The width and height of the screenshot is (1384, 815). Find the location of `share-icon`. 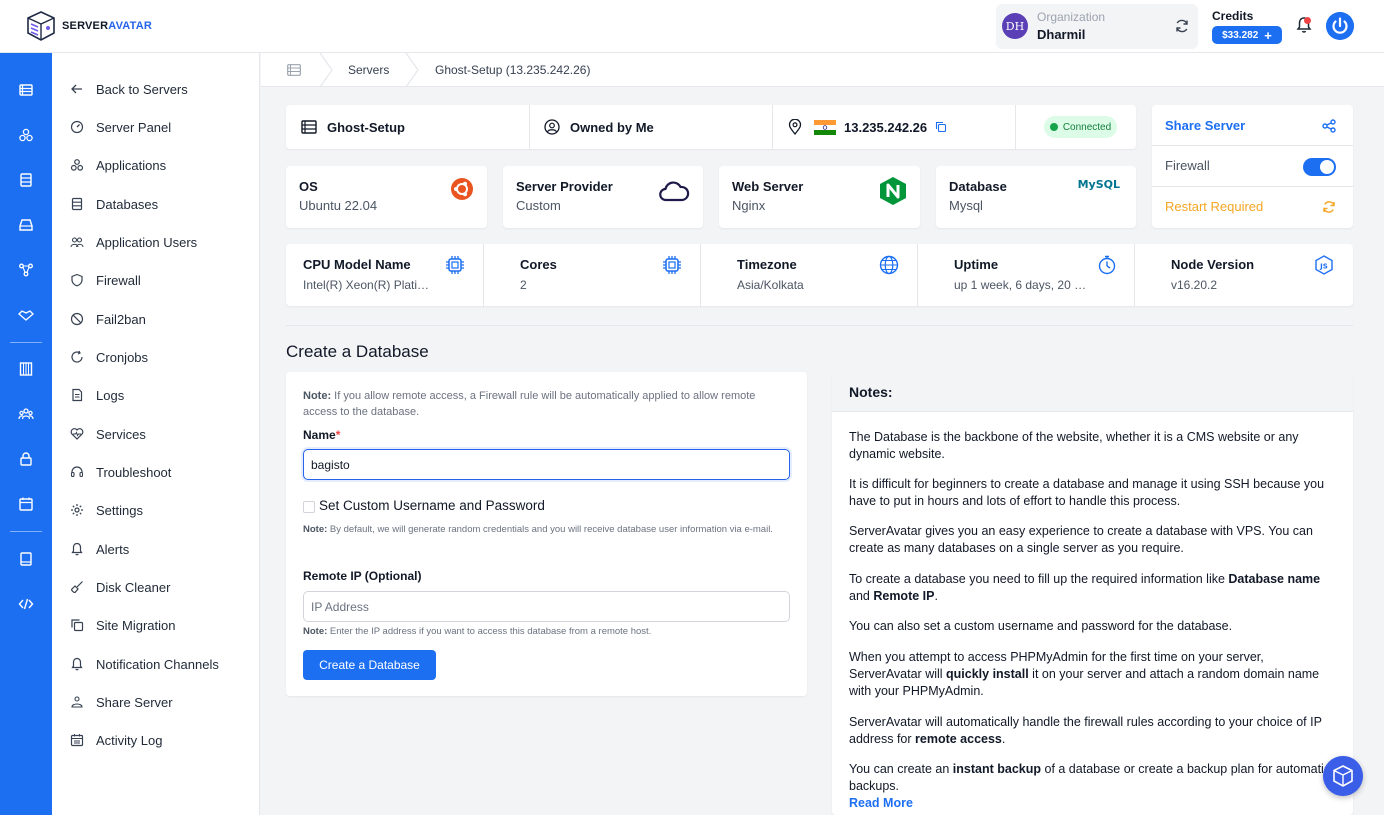

share-icon is located at coordinates (1329, 126).